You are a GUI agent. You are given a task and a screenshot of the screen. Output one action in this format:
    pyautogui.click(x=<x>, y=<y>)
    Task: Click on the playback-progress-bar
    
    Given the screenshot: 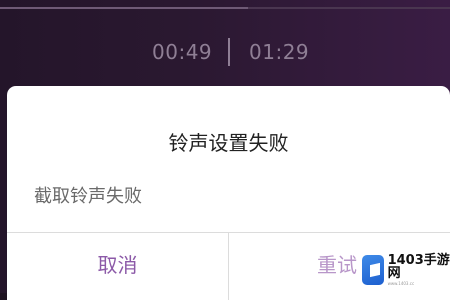 What is the action you would take?
    pyautogui.click(x=225, y=8)
    